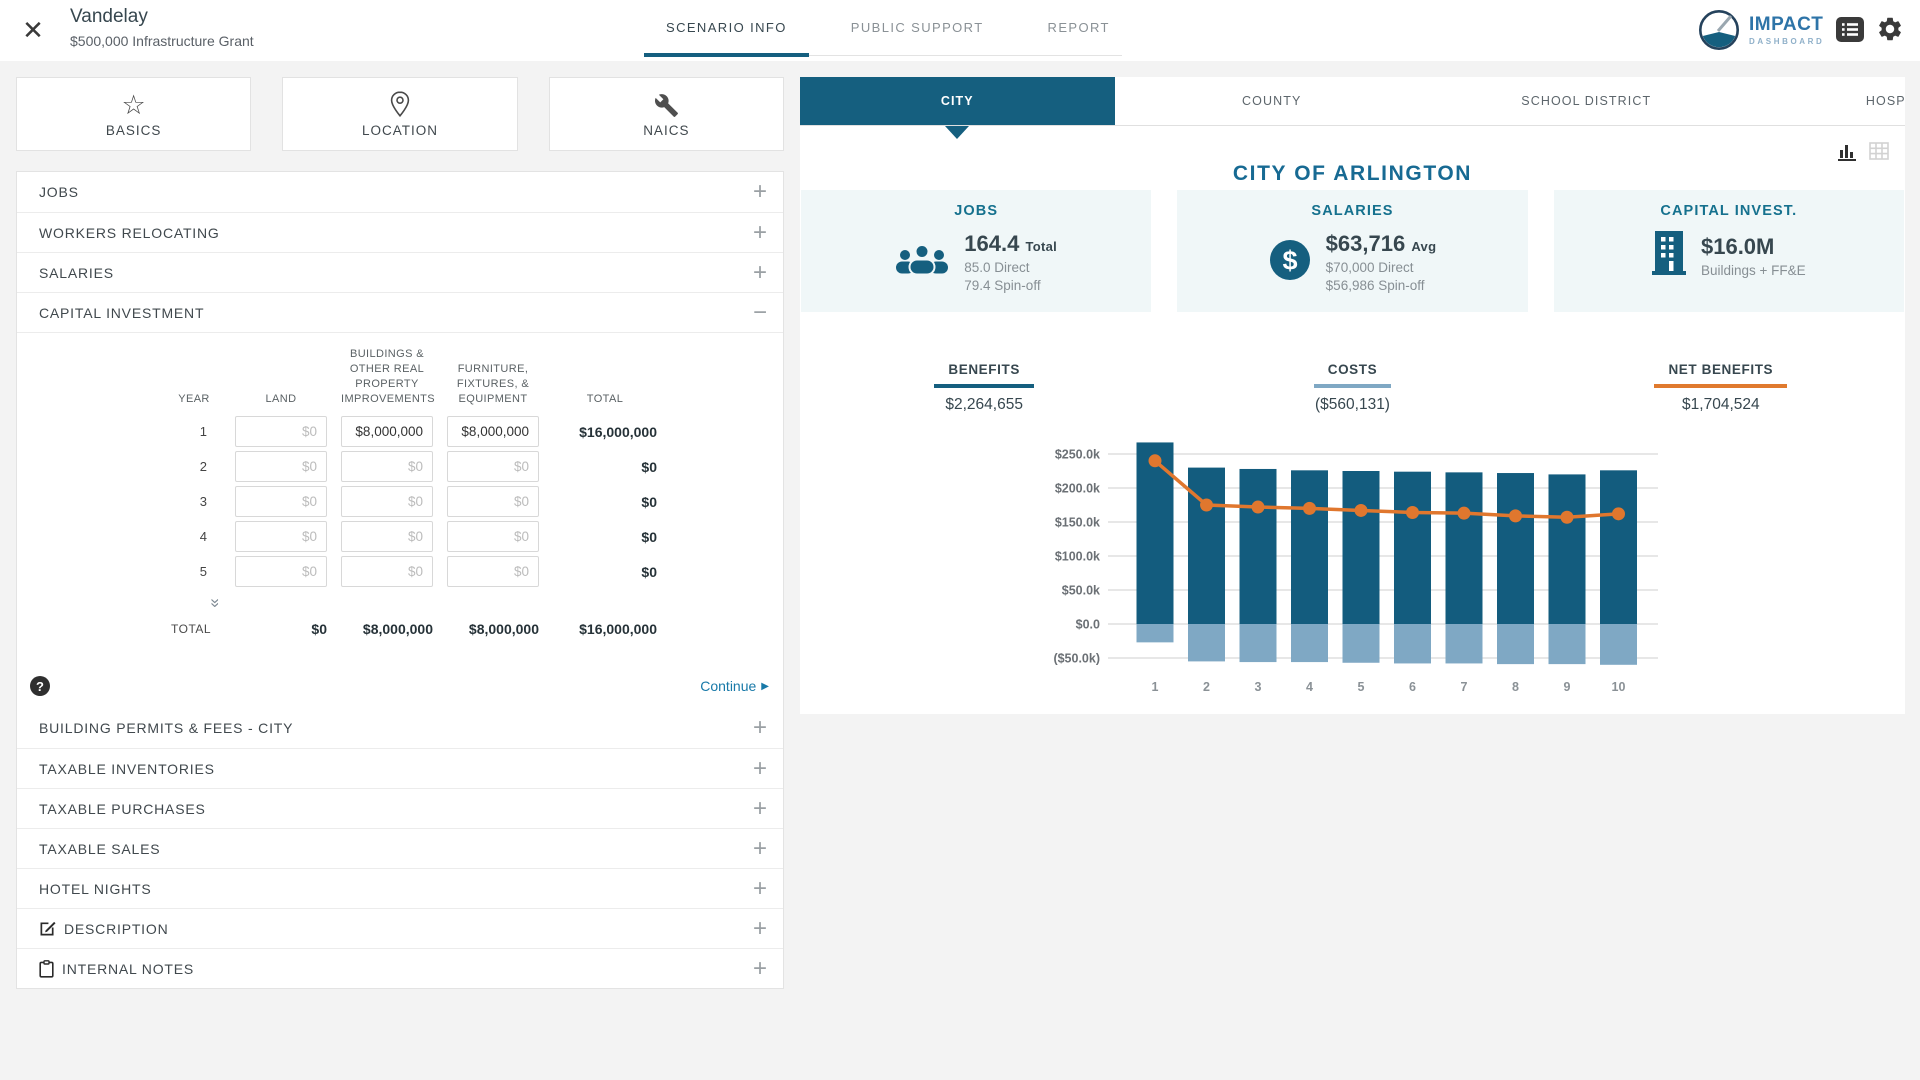  What do you see at coordinates (216, 603) in the screenshot?
I see `show-more-years-button: »` at bounding box center [216, 603].